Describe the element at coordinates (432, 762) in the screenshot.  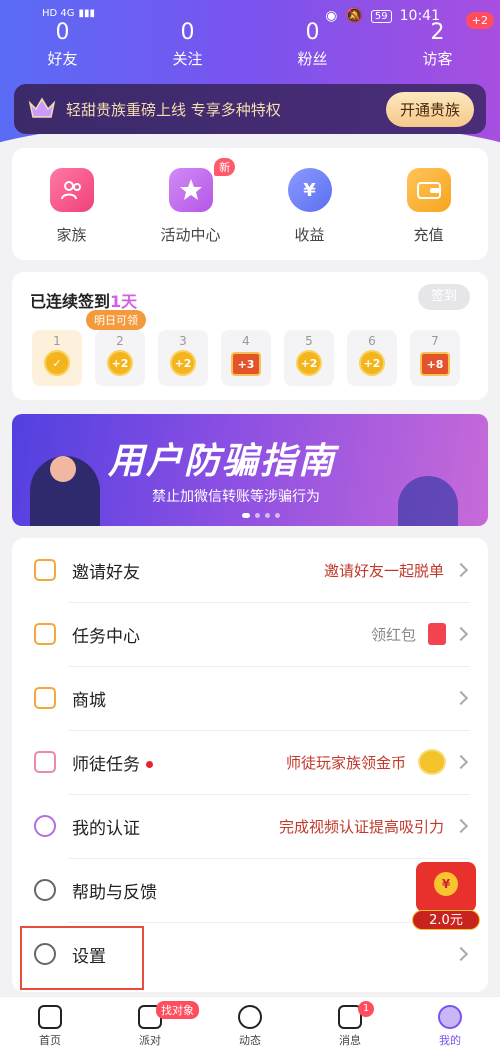
I see `gold-coins-icon` at that location.